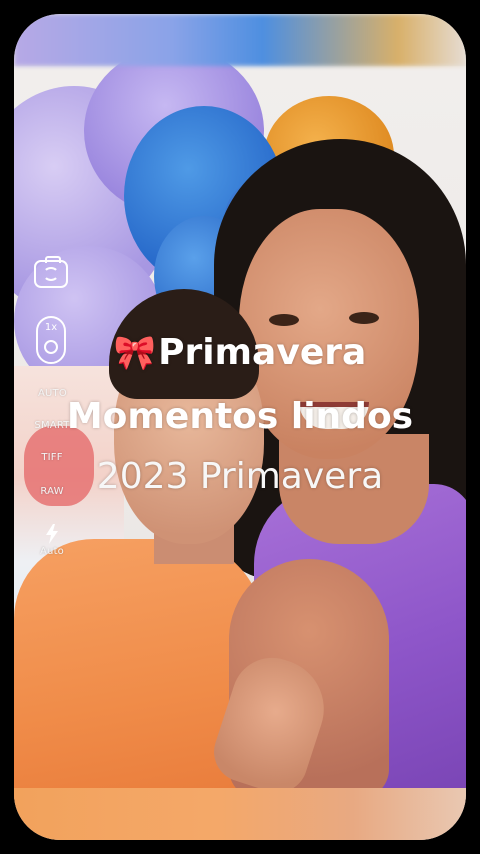 The image size is (480, 854). Describe the element at coordinates (52, 535) in the screenshot. I see `lightning-icon` at that location.